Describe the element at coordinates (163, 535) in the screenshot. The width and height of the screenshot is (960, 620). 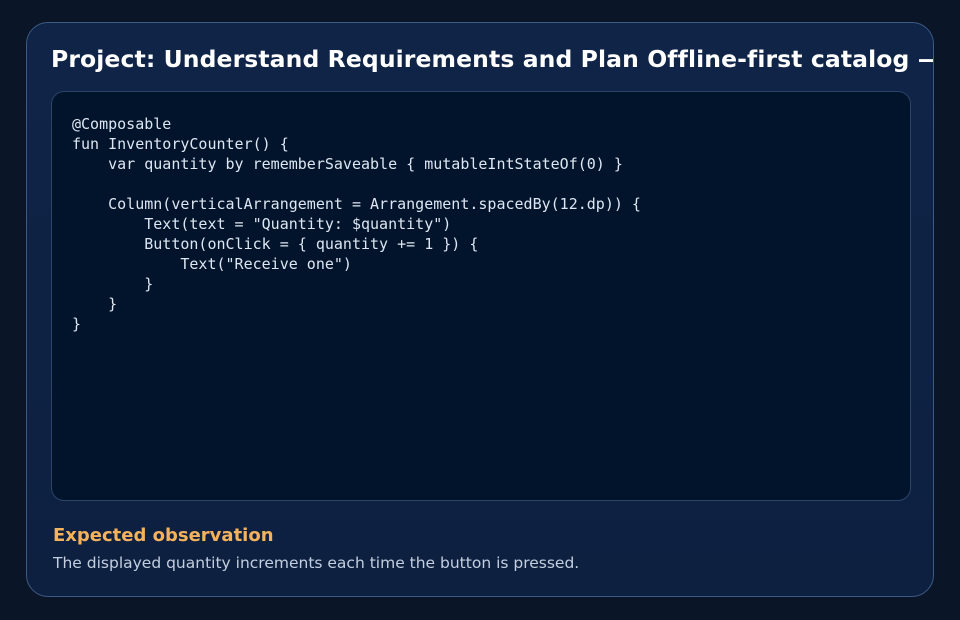
I see `observation-heading: Expected observation` at that location.